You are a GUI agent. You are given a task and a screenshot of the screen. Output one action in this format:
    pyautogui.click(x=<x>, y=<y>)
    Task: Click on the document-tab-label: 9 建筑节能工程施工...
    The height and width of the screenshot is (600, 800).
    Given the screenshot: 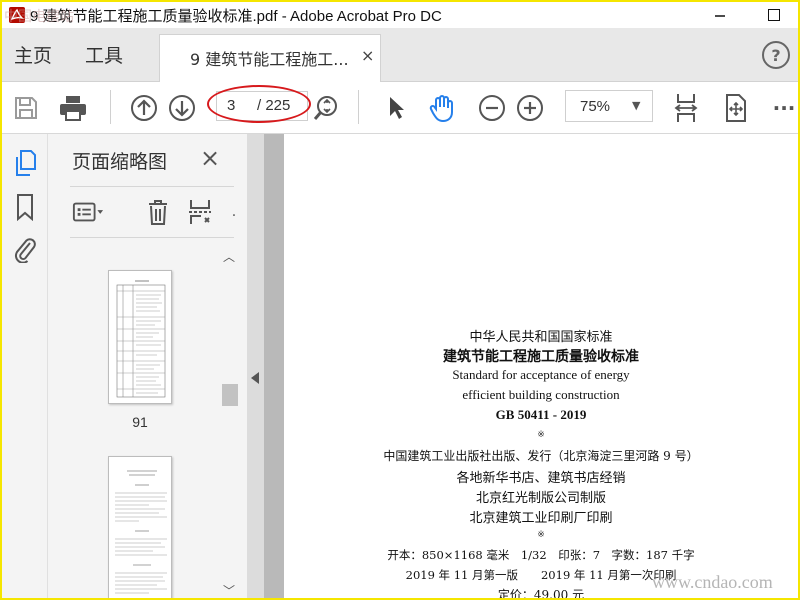 What is the action you would take?
    pyautogui.click(x=269, y=59)
    